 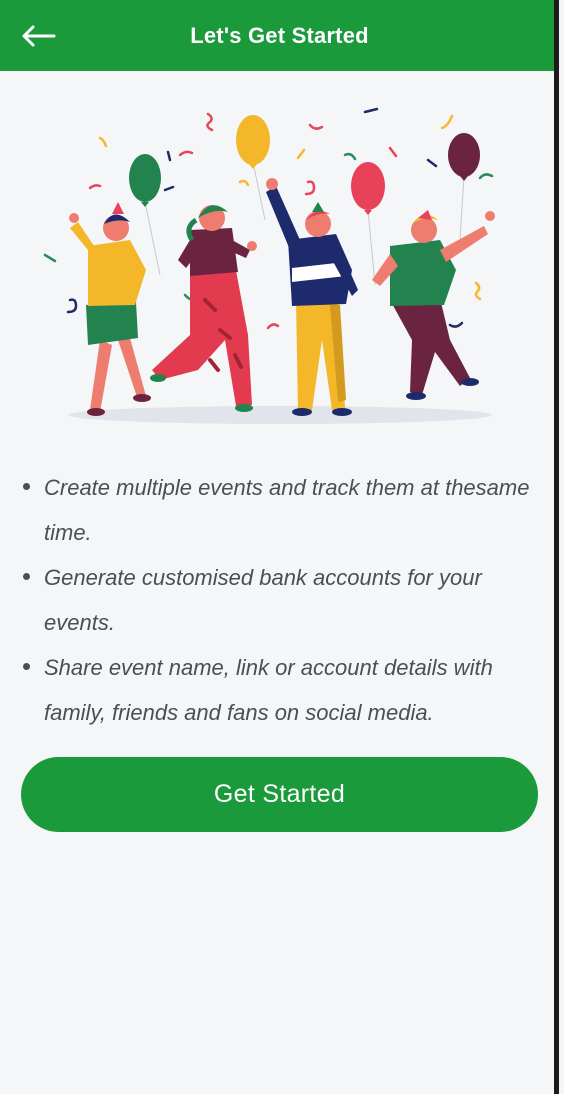 What do you see at coordinates (203, 308) in the screenshot?
I see `person-red` at bounding box center [203, 308].